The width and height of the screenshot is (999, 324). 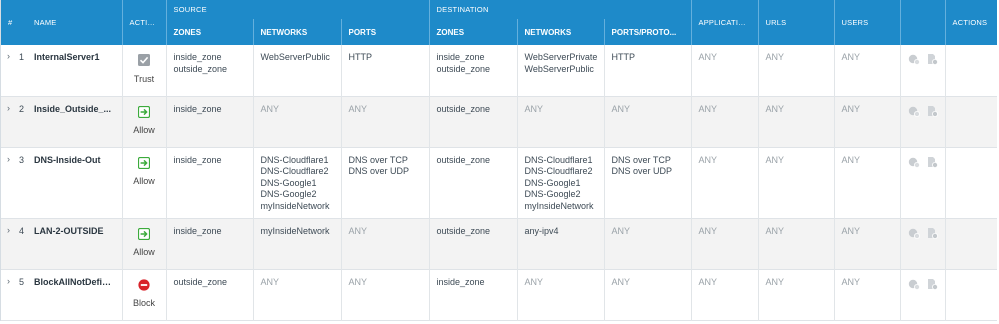 I want to click on source-ports-cell: HTTP, so click(x=385, y=70).